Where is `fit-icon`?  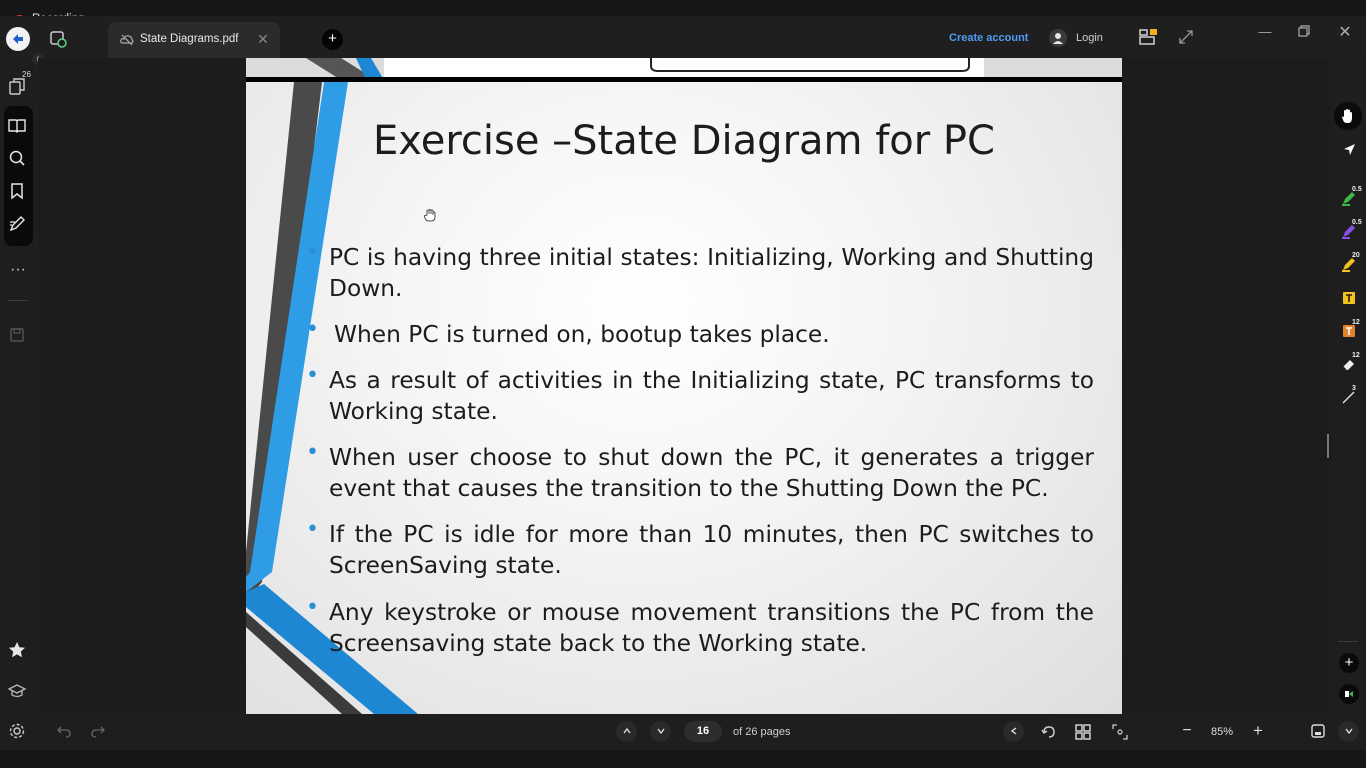
fit-icon is located at coordinates (1120, 734).